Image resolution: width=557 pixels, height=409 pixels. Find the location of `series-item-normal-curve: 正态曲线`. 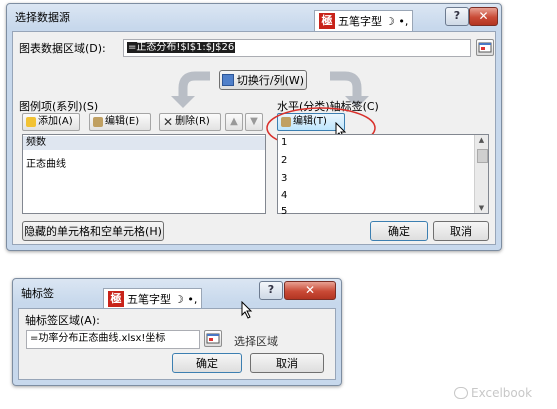

series-item-normal-curve: 正态曲线 is located at coordinates (46, 162).